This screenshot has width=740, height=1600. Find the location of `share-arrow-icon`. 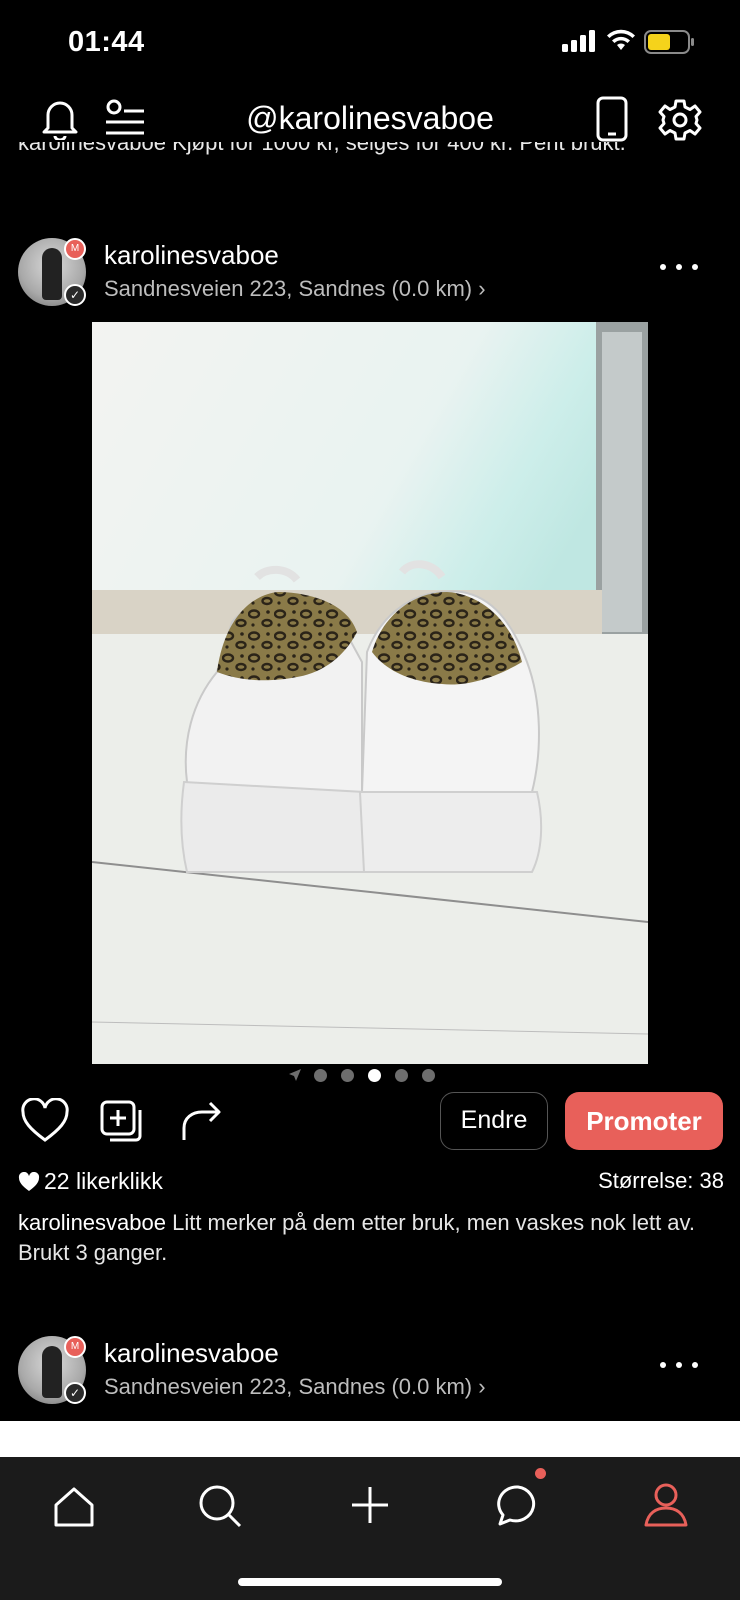

share-arrow-icon is located at coordinates (203, 1121).